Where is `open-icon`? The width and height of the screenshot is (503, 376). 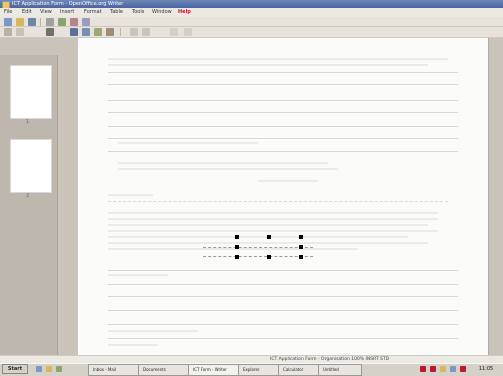
open-icon is located at coordinates (20, 22).